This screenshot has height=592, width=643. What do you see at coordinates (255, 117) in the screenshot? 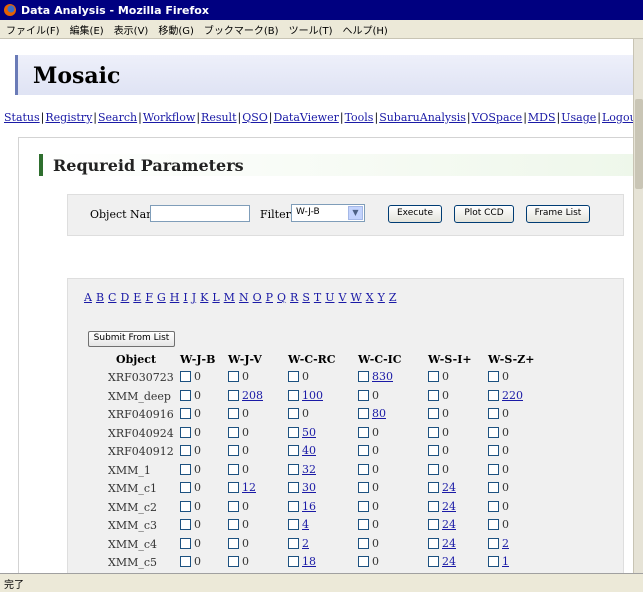
I see `nav-qso: QSO` at bounding box center [255, 117].